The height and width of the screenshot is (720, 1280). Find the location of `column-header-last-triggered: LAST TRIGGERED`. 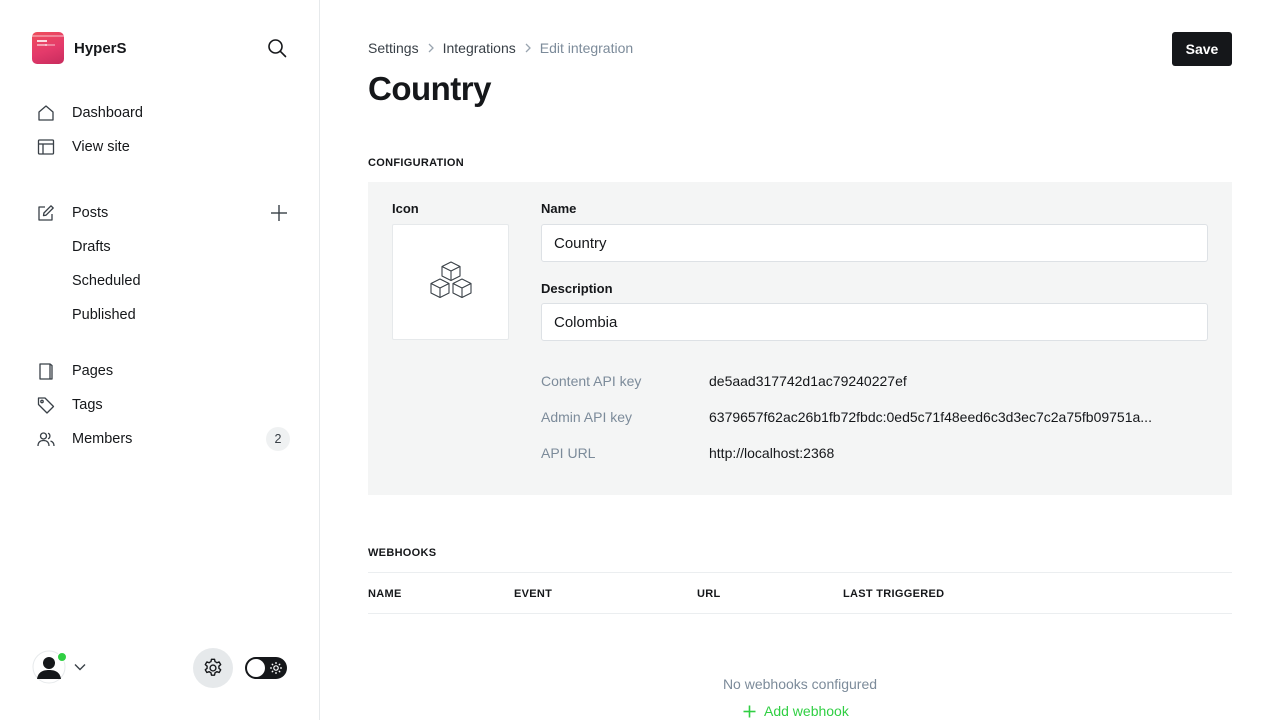

column-header-last-triggered: LAST TRIGGERED is located at coordinates (894, 594).